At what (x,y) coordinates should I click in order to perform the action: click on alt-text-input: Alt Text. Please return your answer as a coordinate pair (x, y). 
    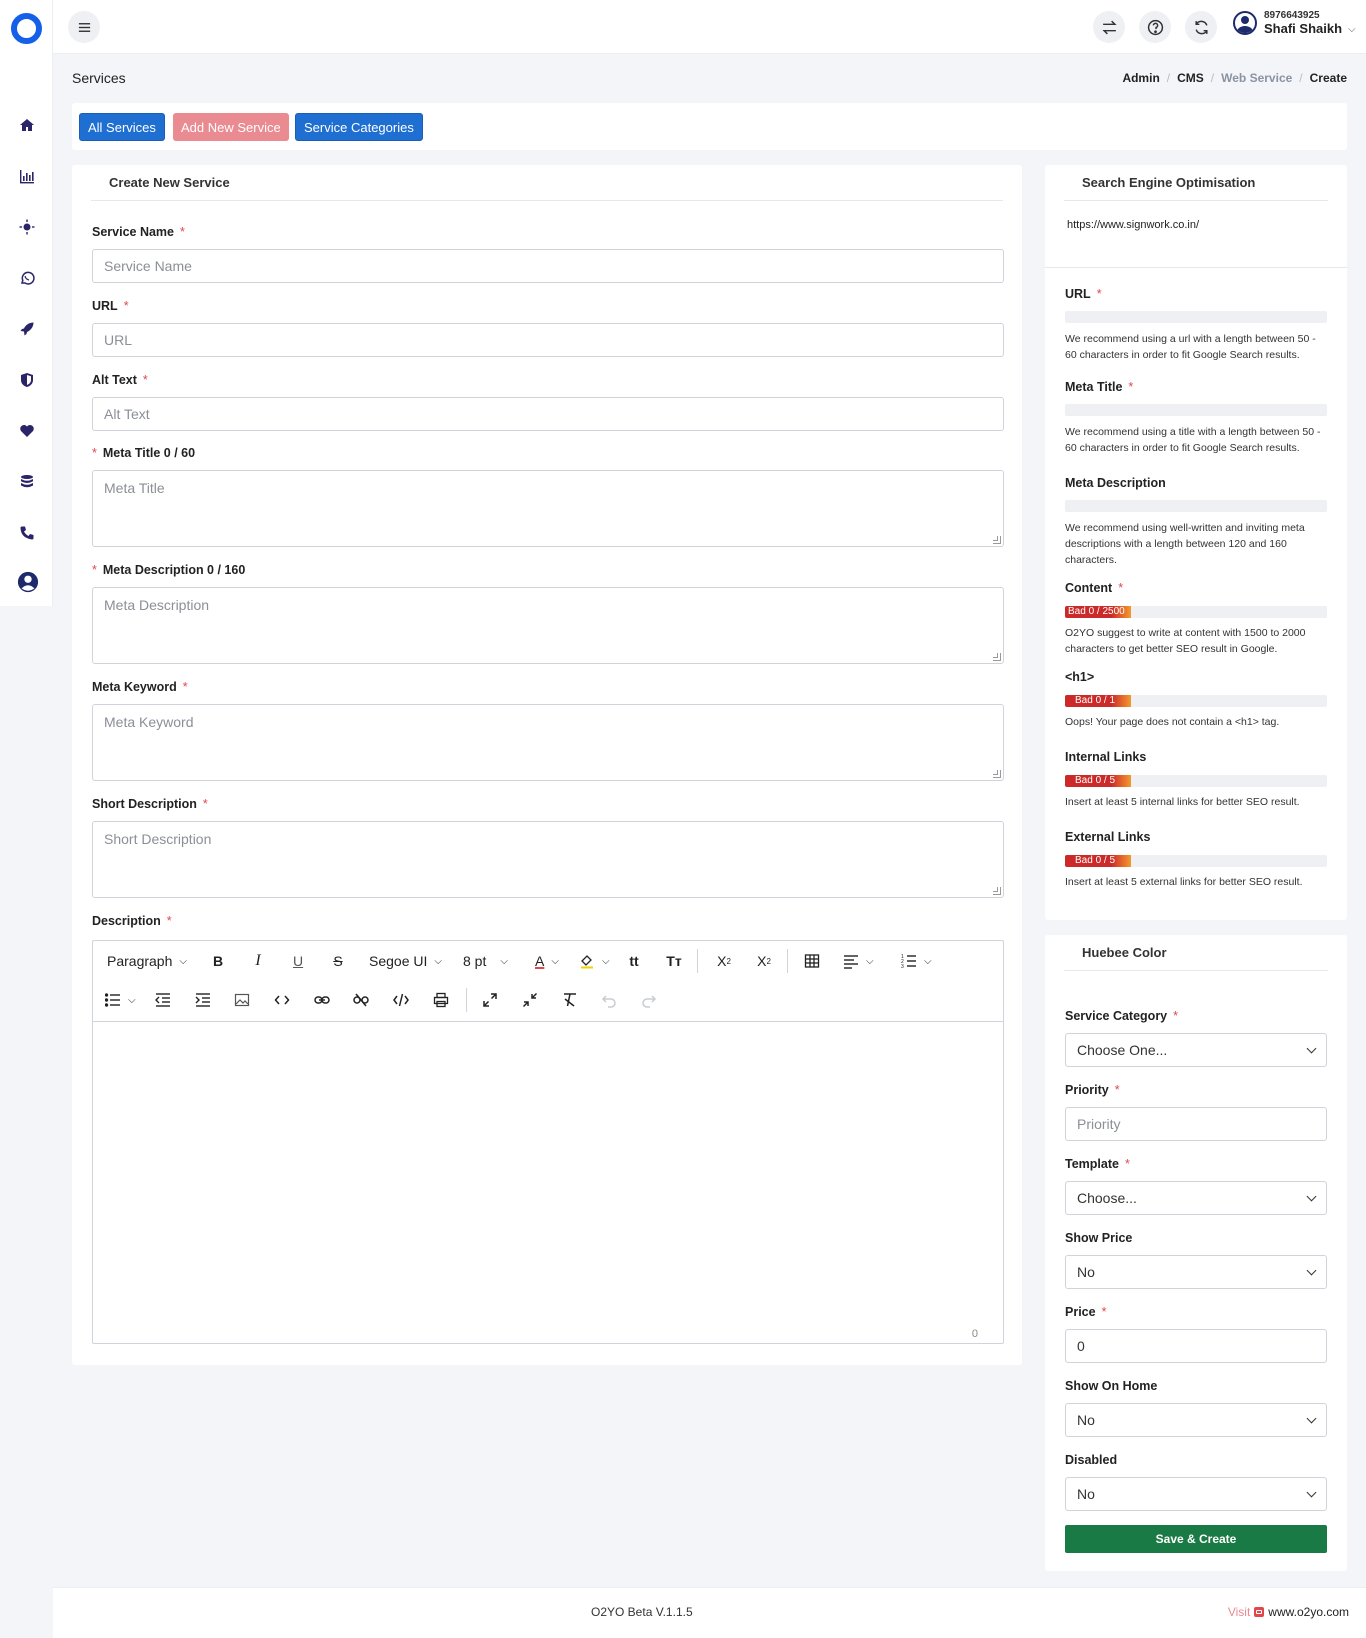
    Looking at the image, I should click on (548, 414).